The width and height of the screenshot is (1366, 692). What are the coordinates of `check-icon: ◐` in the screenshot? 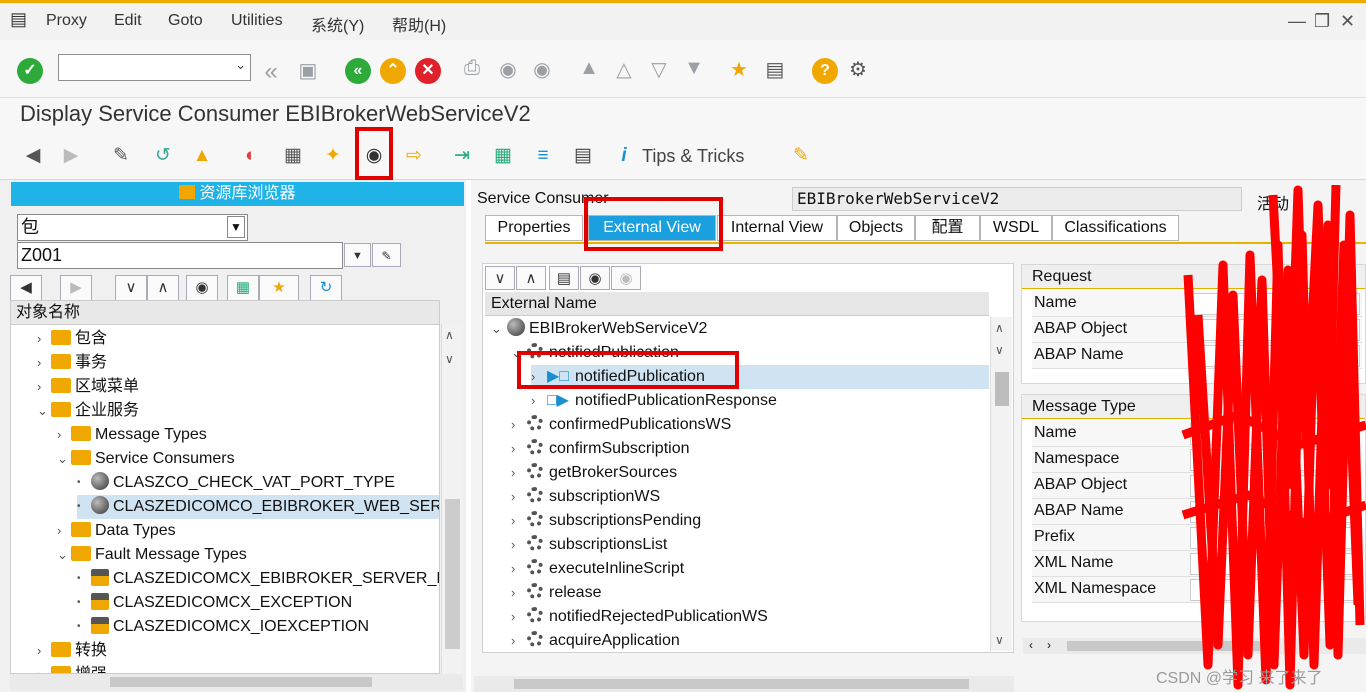 It's located at (251, 156).